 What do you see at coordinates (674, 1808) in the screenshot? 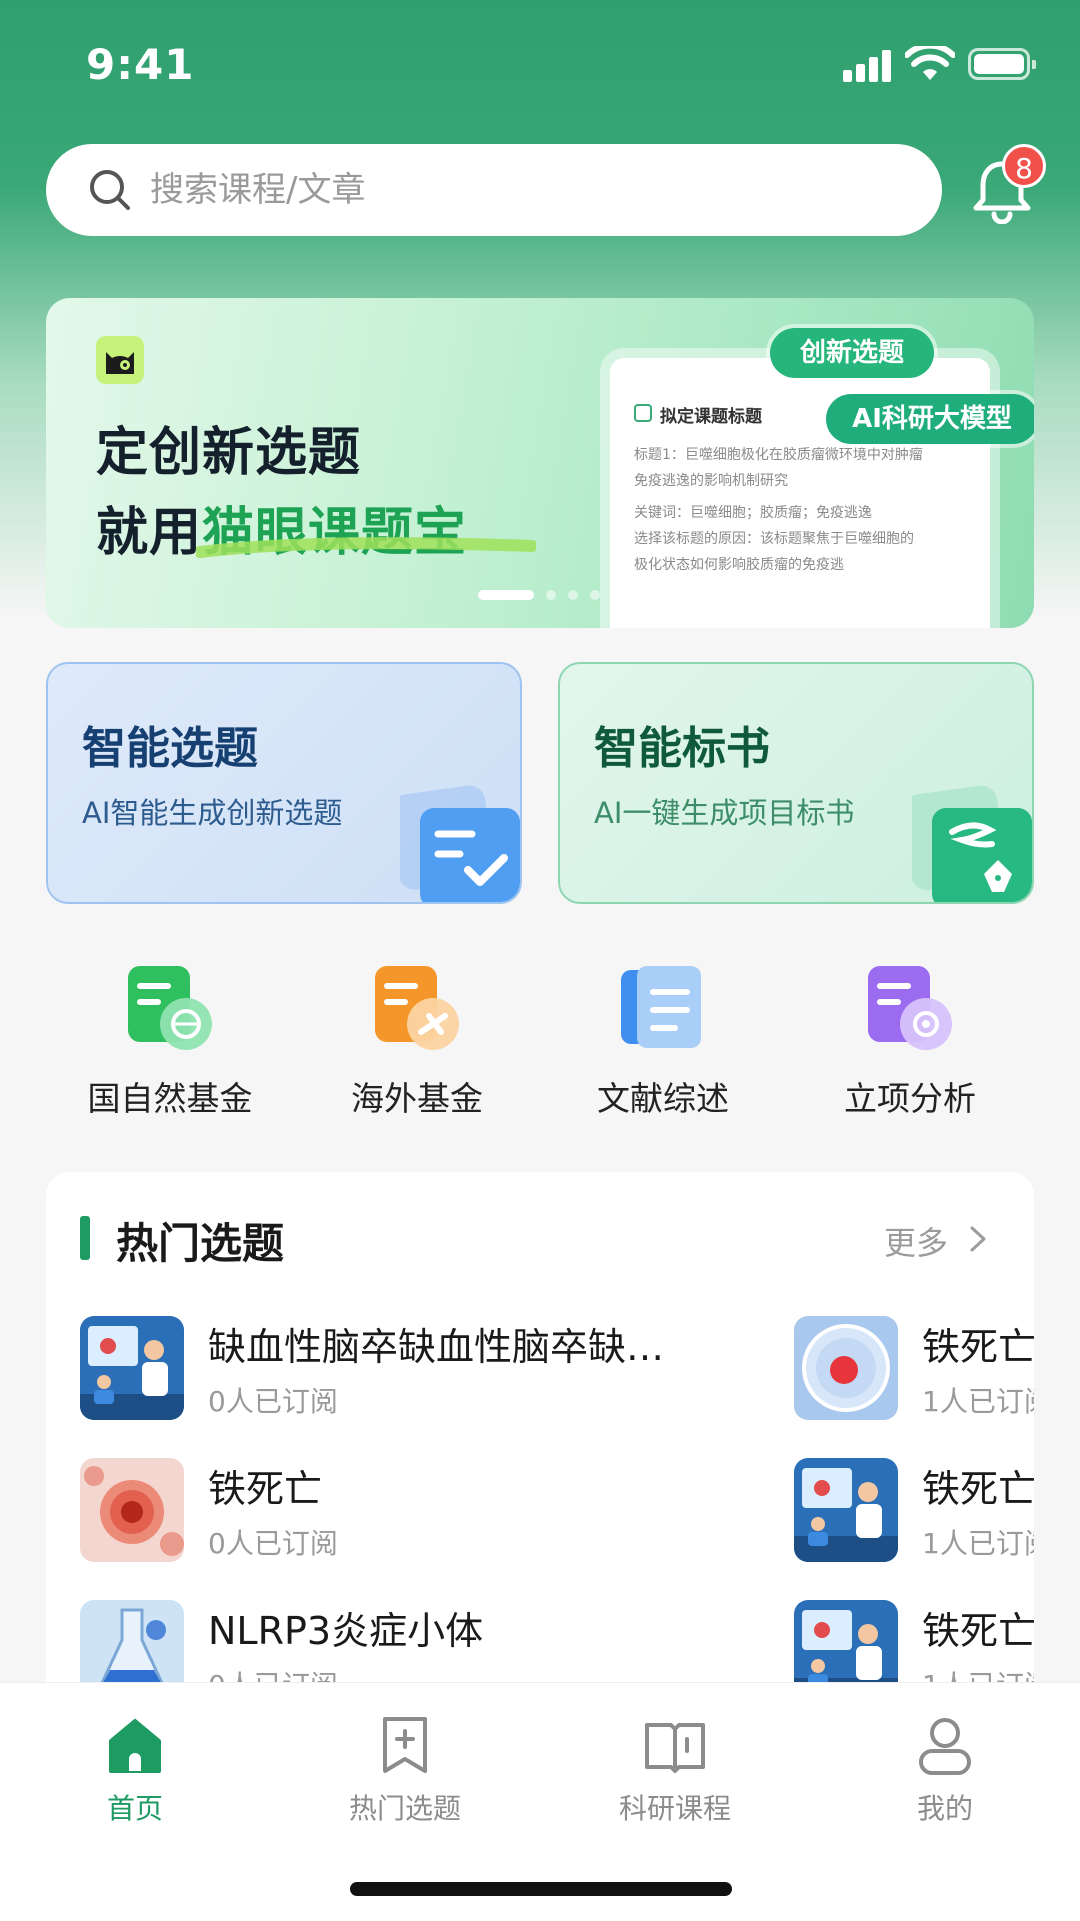
I see `tab-label: 科研课程` at bounding box center [674, 1808].